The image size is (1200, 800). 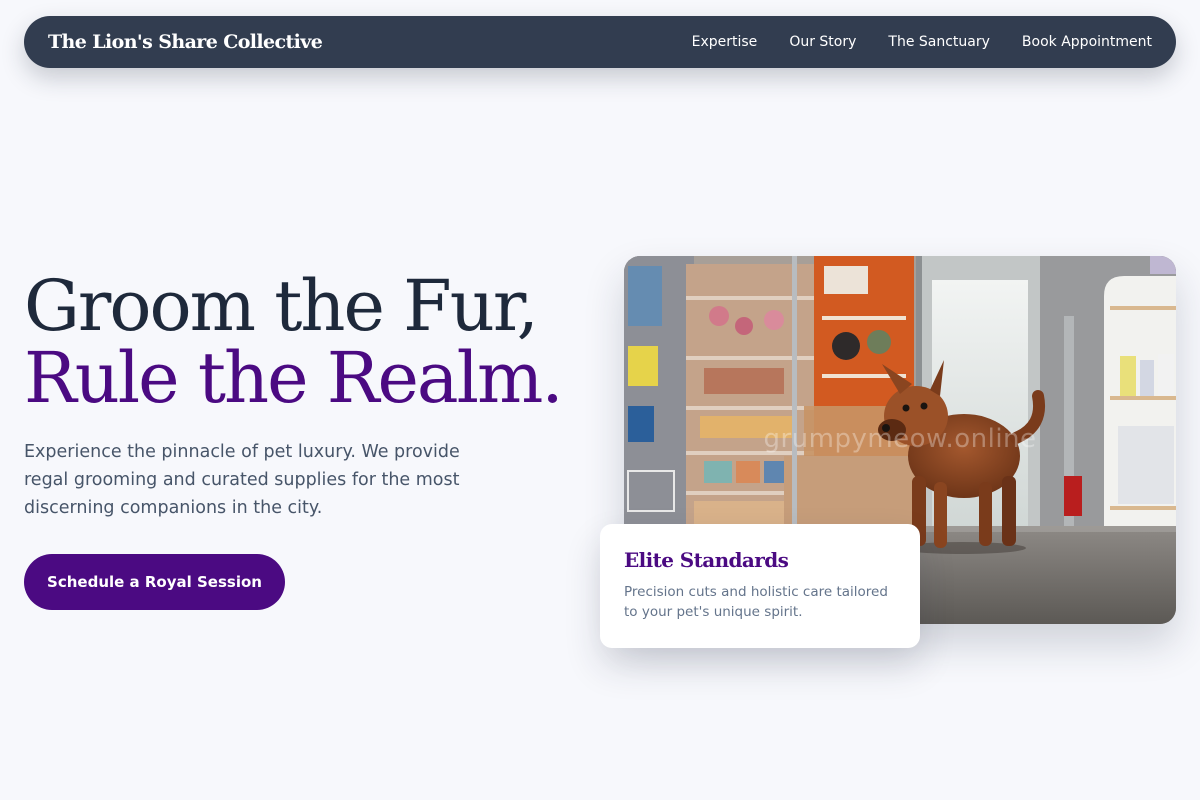 I want to click on image-watermark: grumpymeow.online, so click(x=900, y=439).